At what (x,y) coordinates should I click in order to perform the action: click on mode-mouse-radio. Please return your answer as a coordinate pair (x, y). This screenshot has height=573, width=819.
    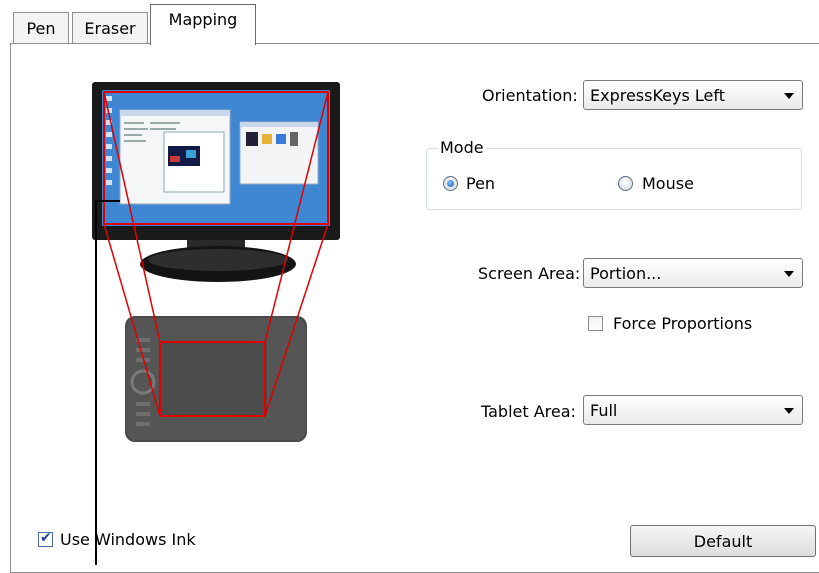
    Looking at the image, I should click on (625, 183).